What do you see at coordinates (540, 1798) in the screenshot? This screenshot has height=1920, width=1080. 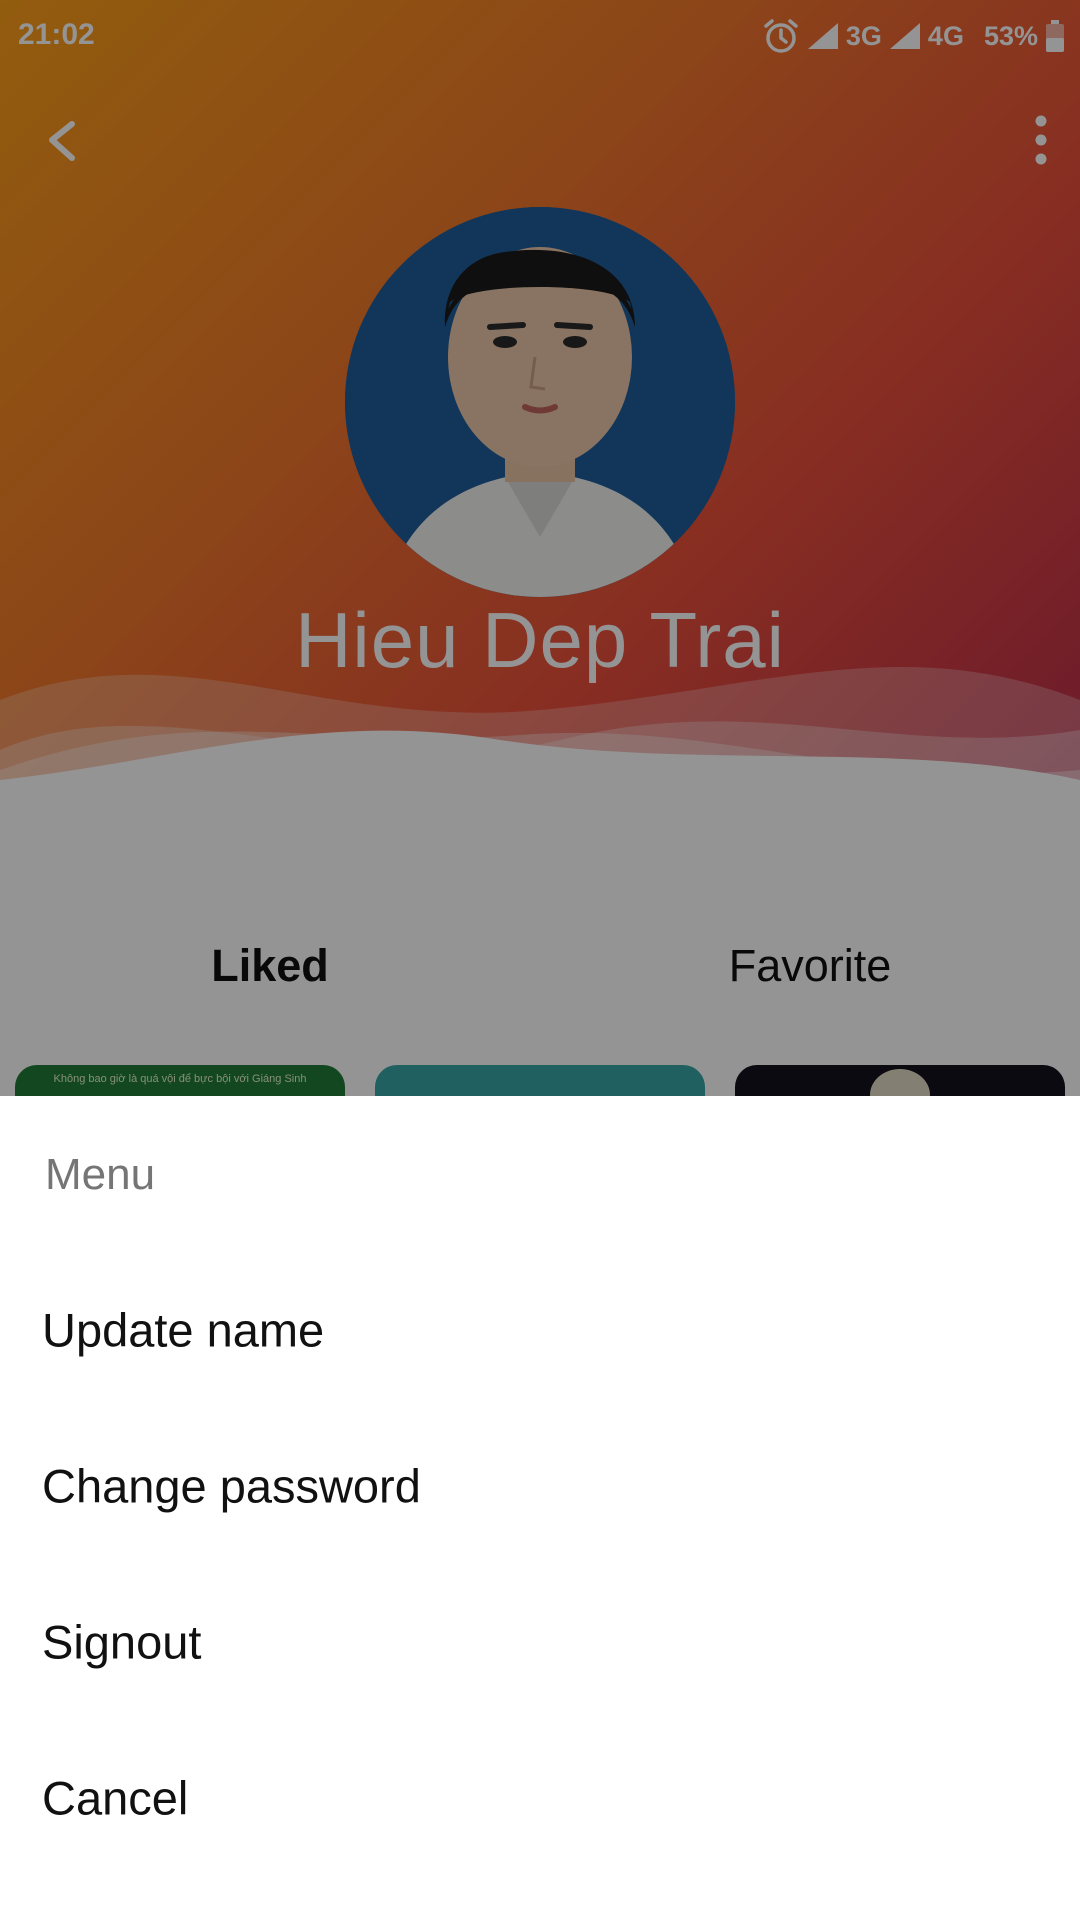 I see `menu-item-cancel: Cancel` at bounding box center [540, 1798].